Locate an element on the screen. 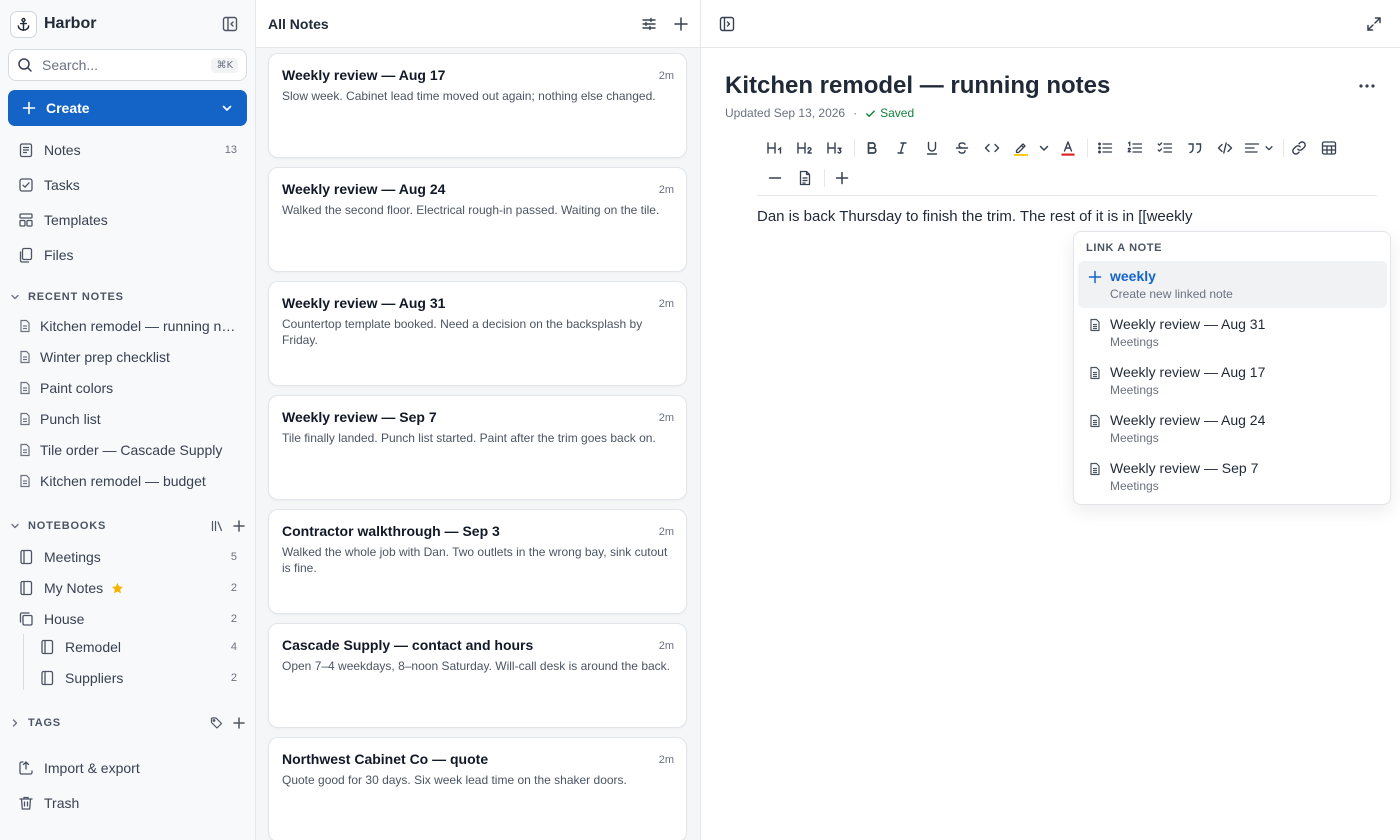  insert-block-icon is located at coordinates (842, 178).